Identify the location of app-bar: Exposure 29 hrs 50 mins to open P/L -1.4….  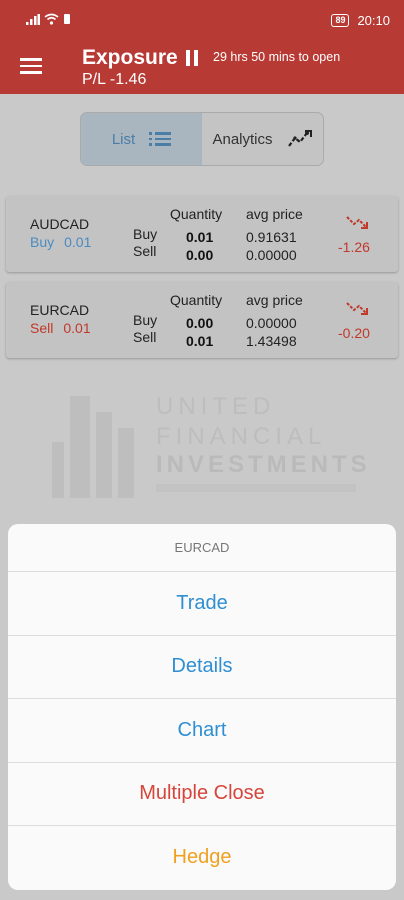
(202, 66).